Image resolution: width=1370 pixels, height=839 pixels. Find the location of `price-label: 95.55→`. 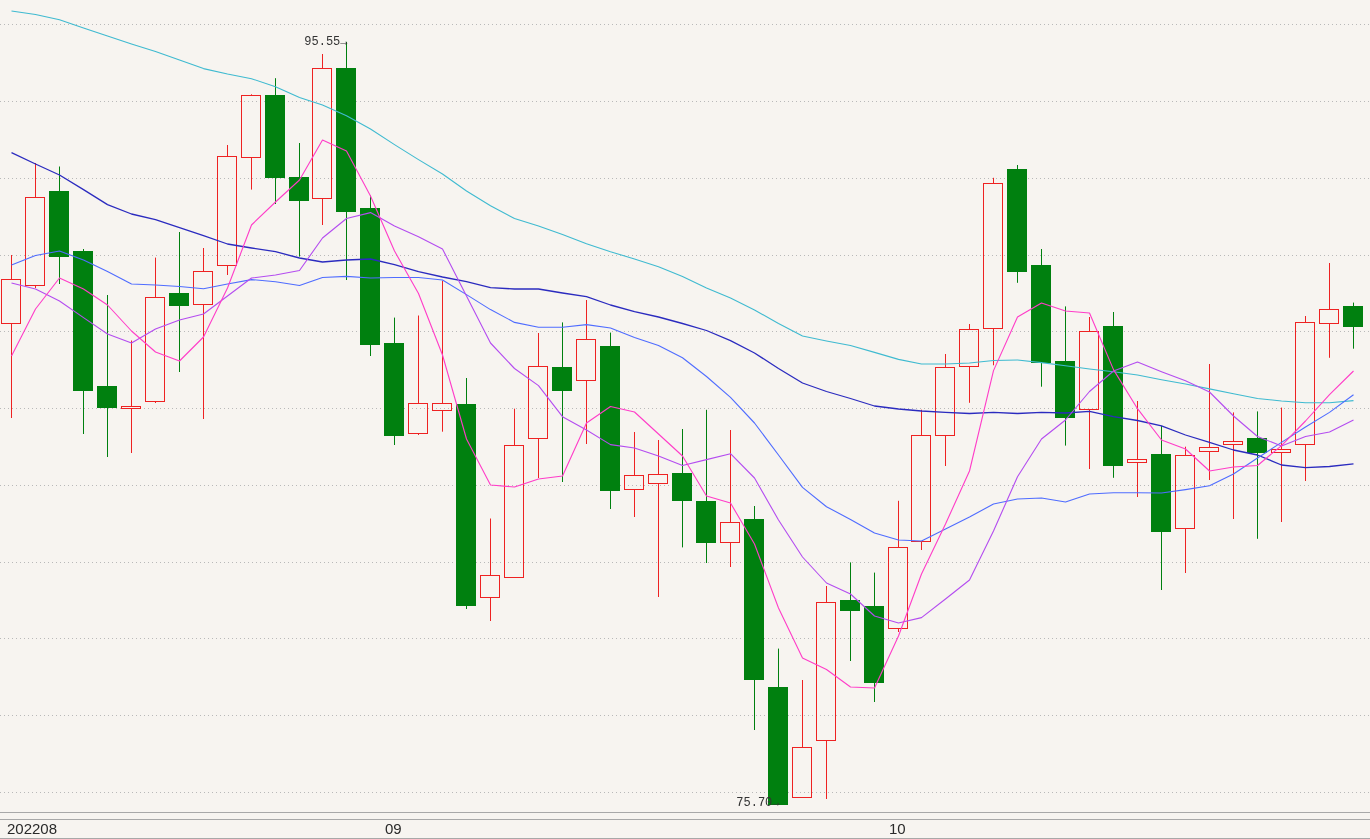

price-label: 95.55→ is located at coordinates (326, 41).